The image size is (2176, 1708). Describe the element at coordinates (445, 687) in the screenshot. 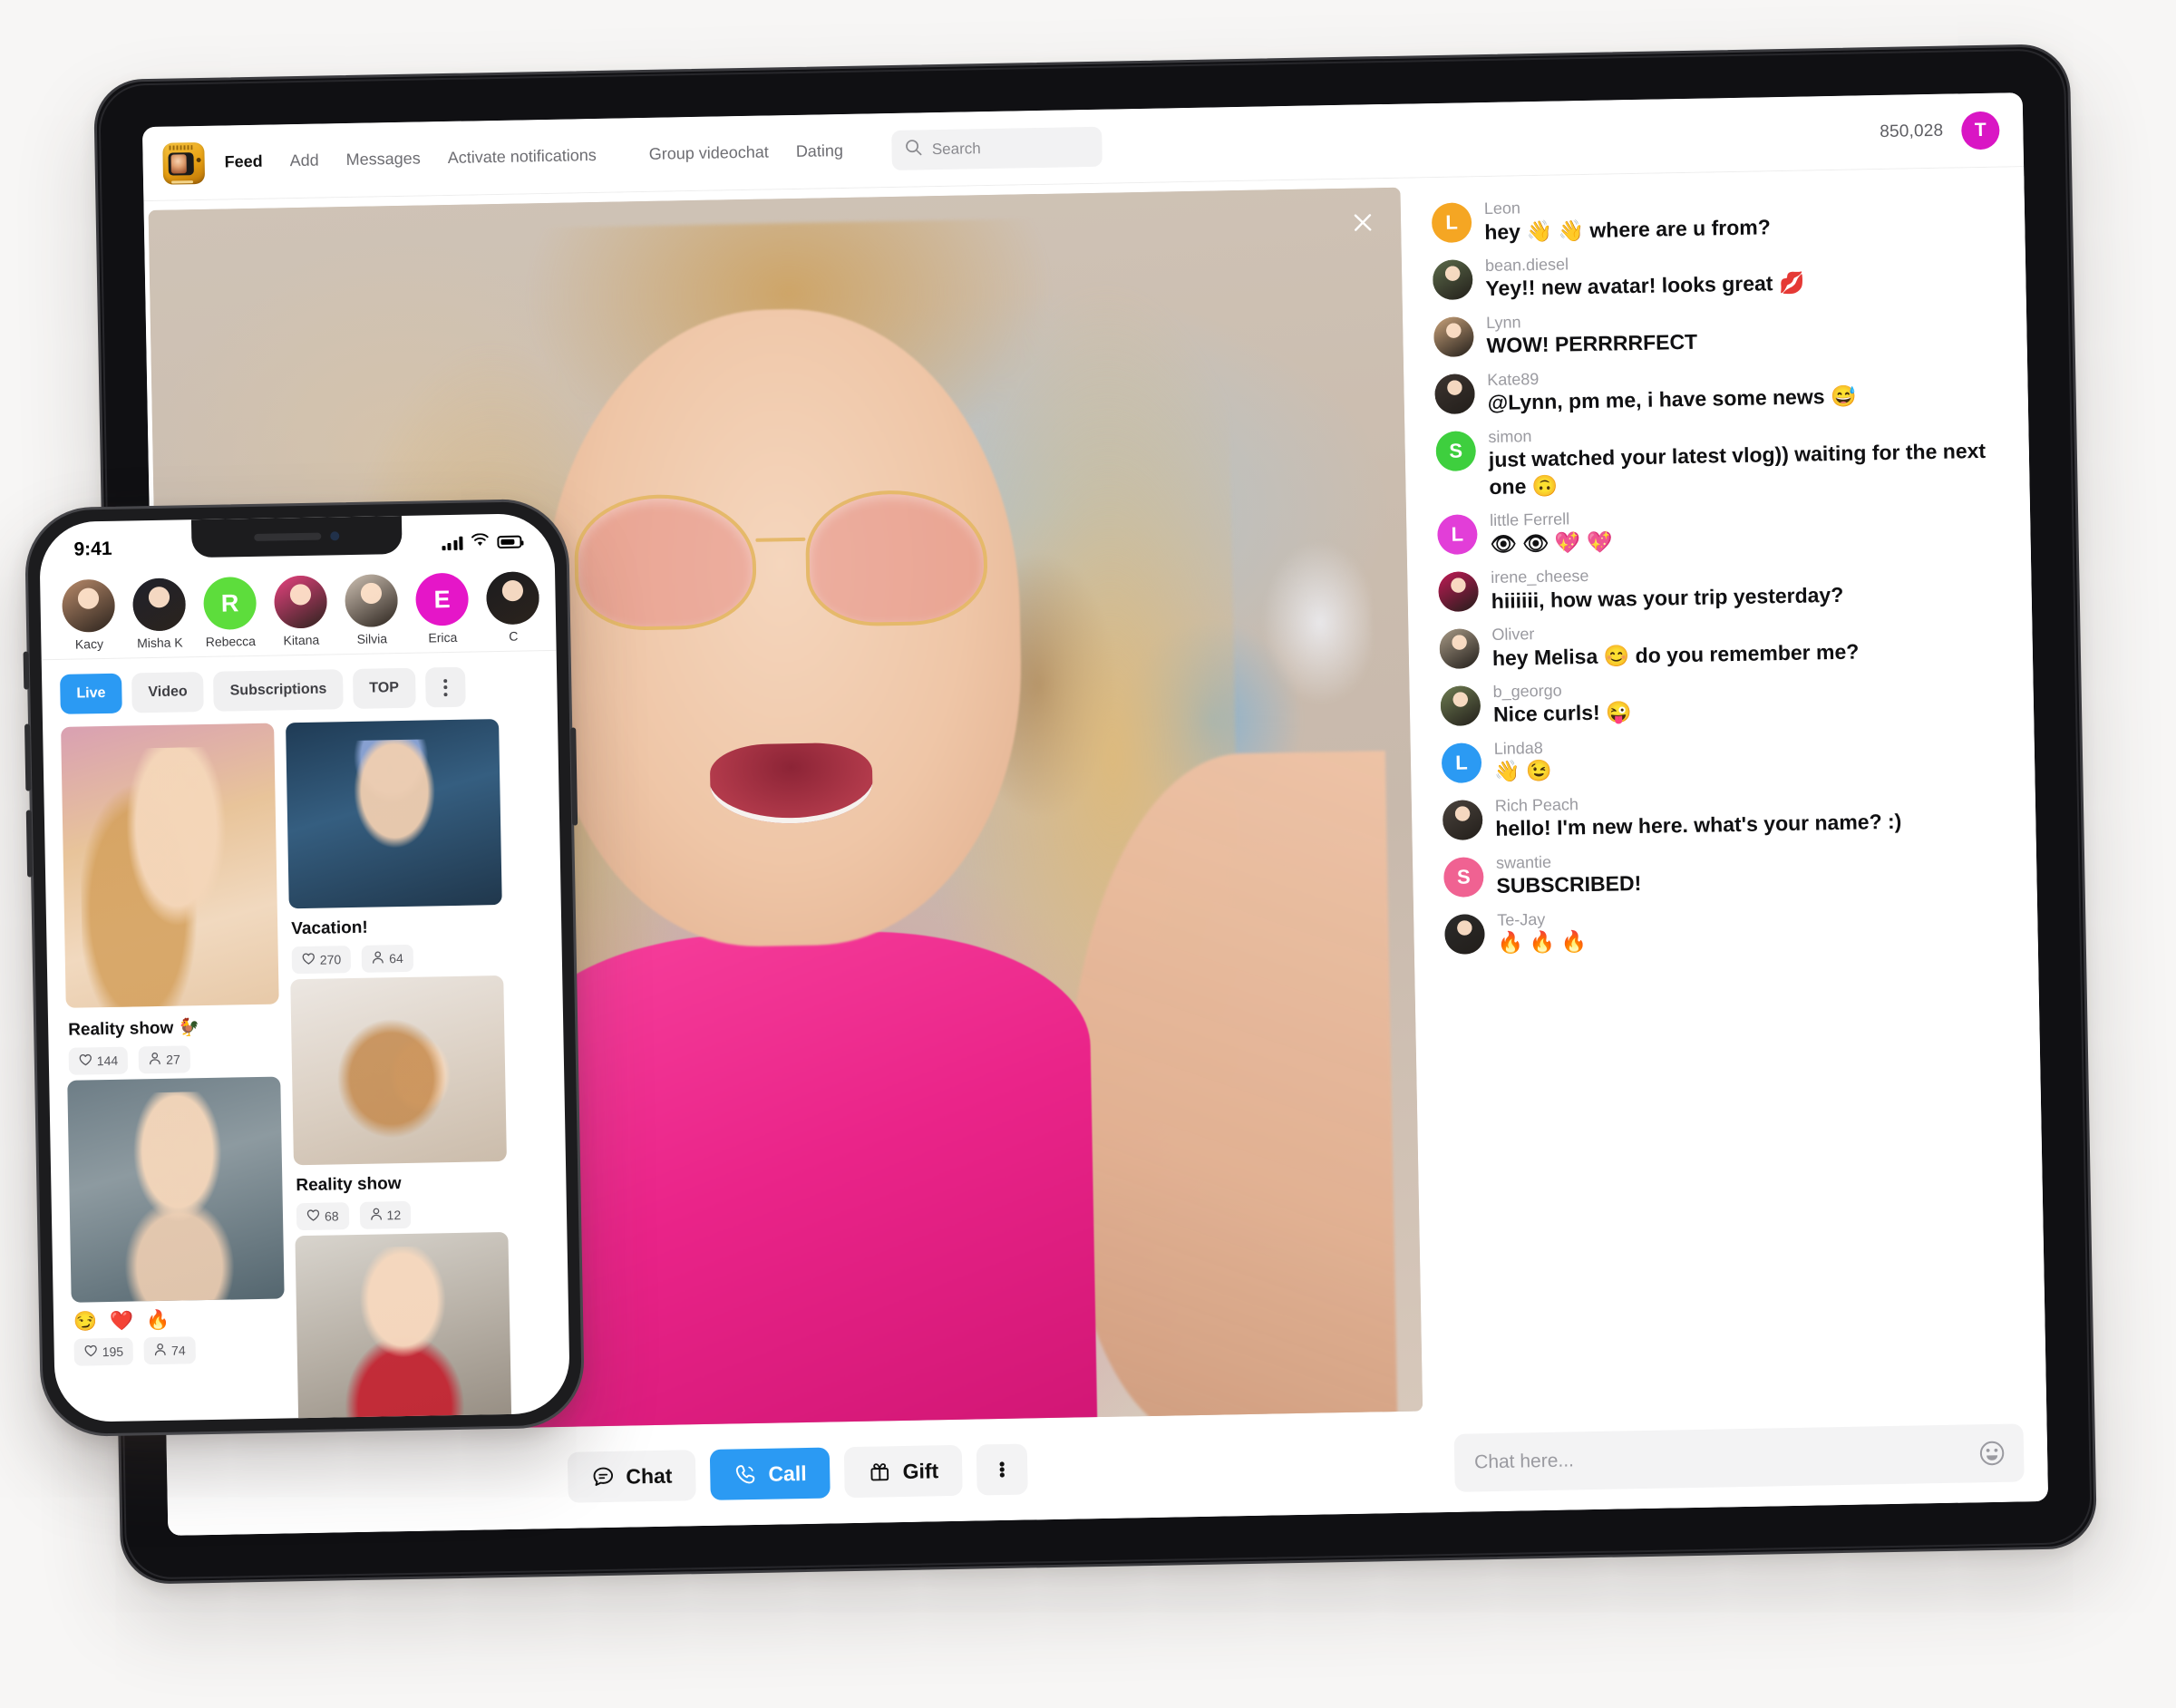

I see `feed-filter-more-button` at that location.